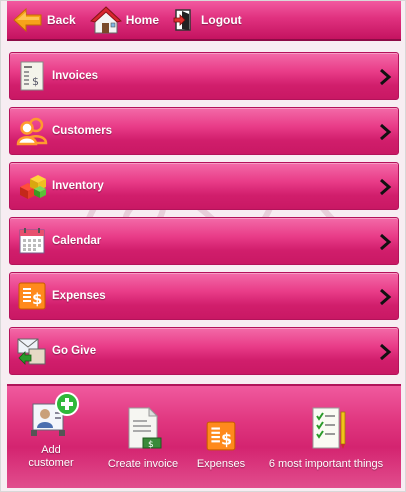  I want to click on menu-item-invoices: $ Invoices, so click(204, 76).